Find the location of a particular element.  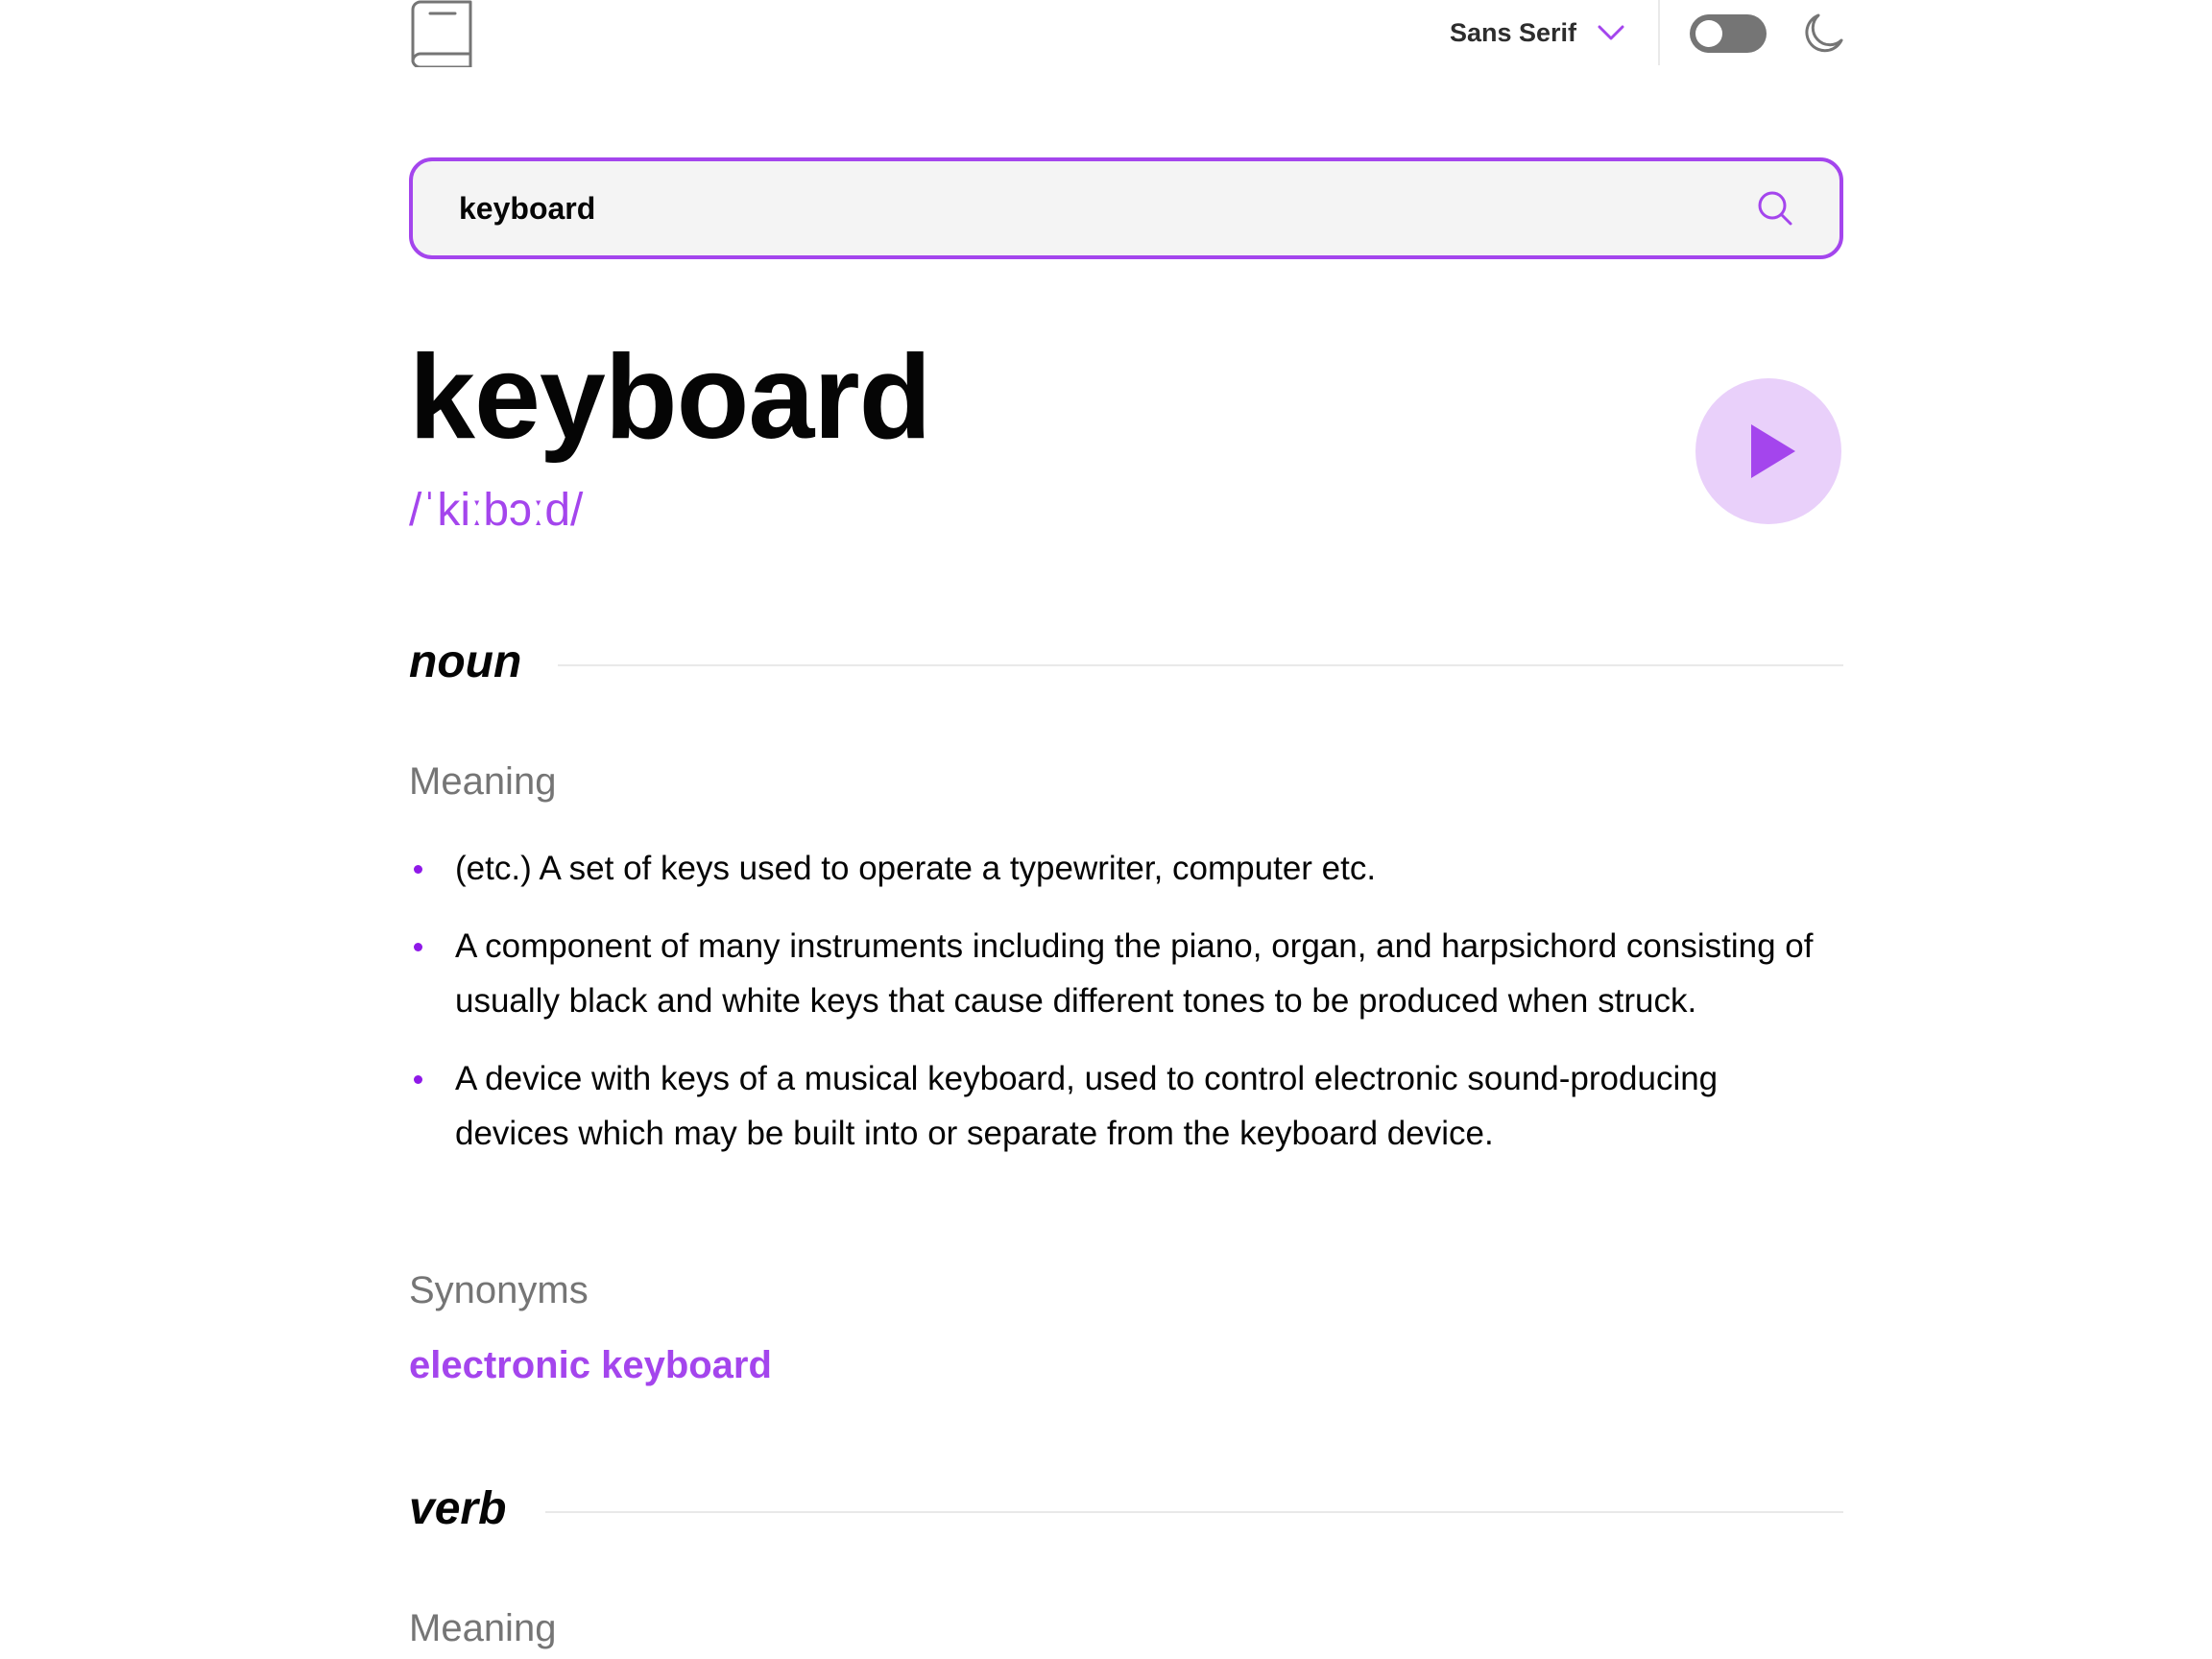

part-of-speech-label: verb is located at coordinates (458, 1508).